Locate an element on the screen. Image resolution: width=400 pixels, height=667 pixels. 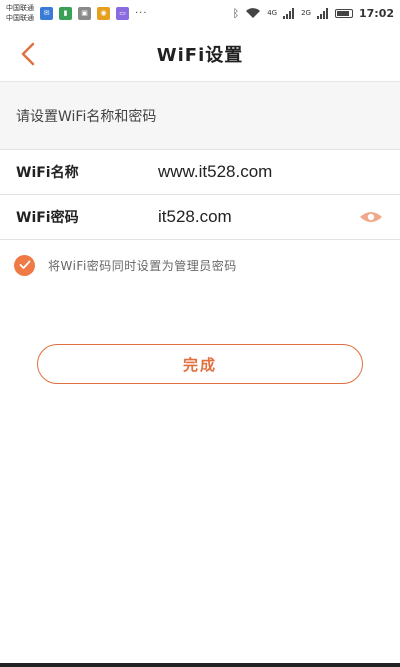
message-icon: ▭ is located at coordinates (122, 13).